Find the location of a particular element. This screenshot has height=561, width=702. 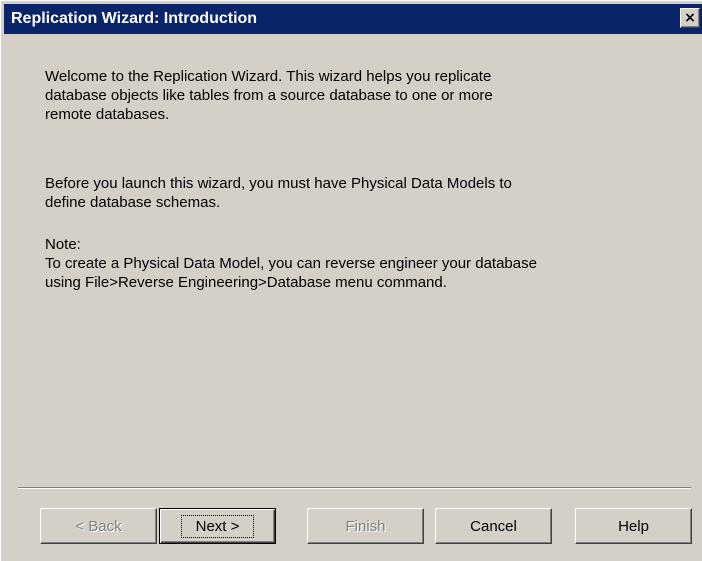

next-button-label: Next > is located at coordinates (217, 526).